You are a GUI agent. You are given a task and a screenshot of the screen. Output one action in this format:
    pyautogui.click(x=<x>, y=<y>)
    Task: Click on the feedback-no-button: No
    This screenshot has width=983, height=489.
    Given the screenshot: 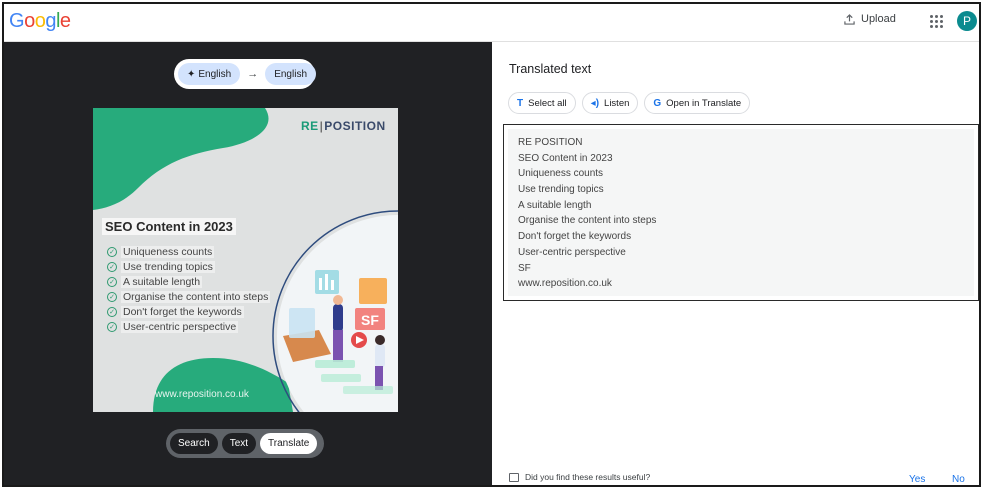 What is the action you would take?
    pyautogui.click(x=958, y=479)
    